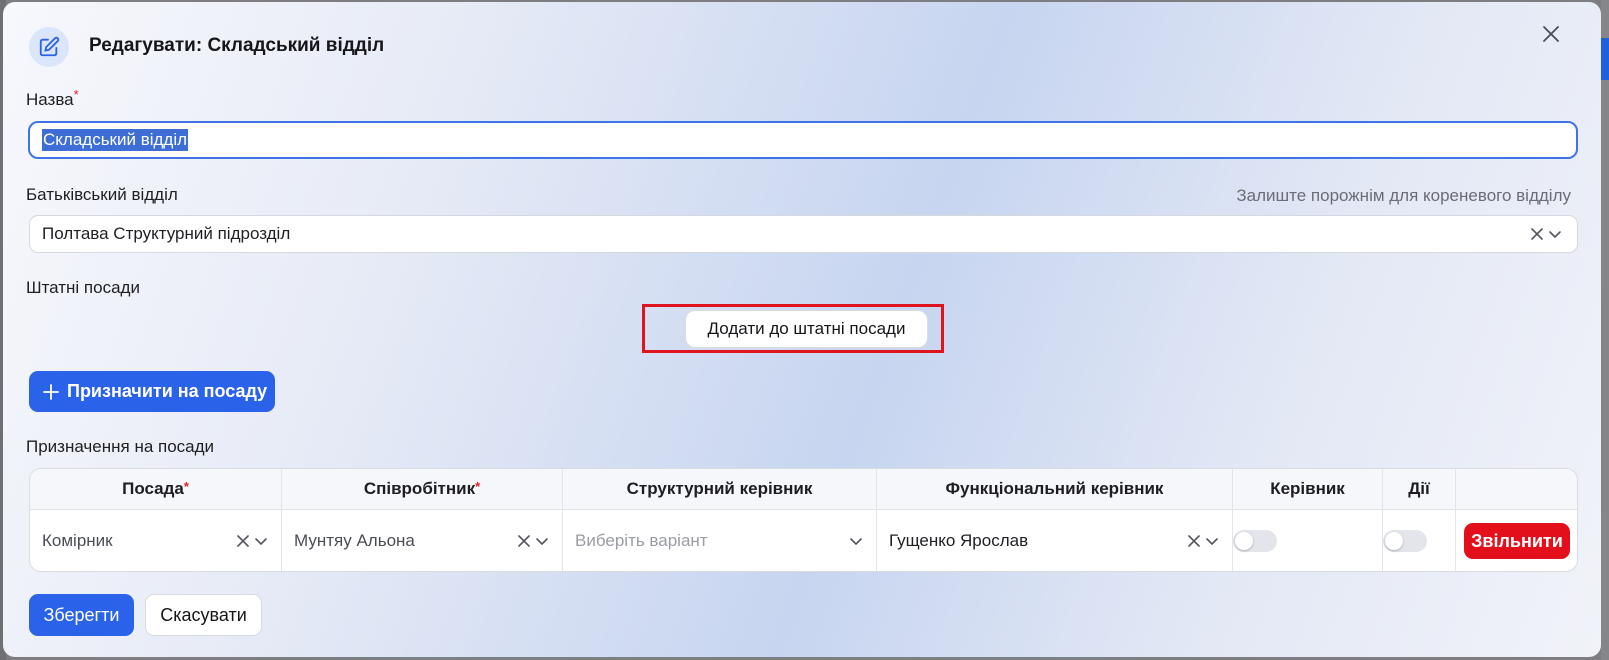 The width and height of the screenshot is (1609, 660). I want to click on employee-value: Мунтяу Альона, so click(354, 540).